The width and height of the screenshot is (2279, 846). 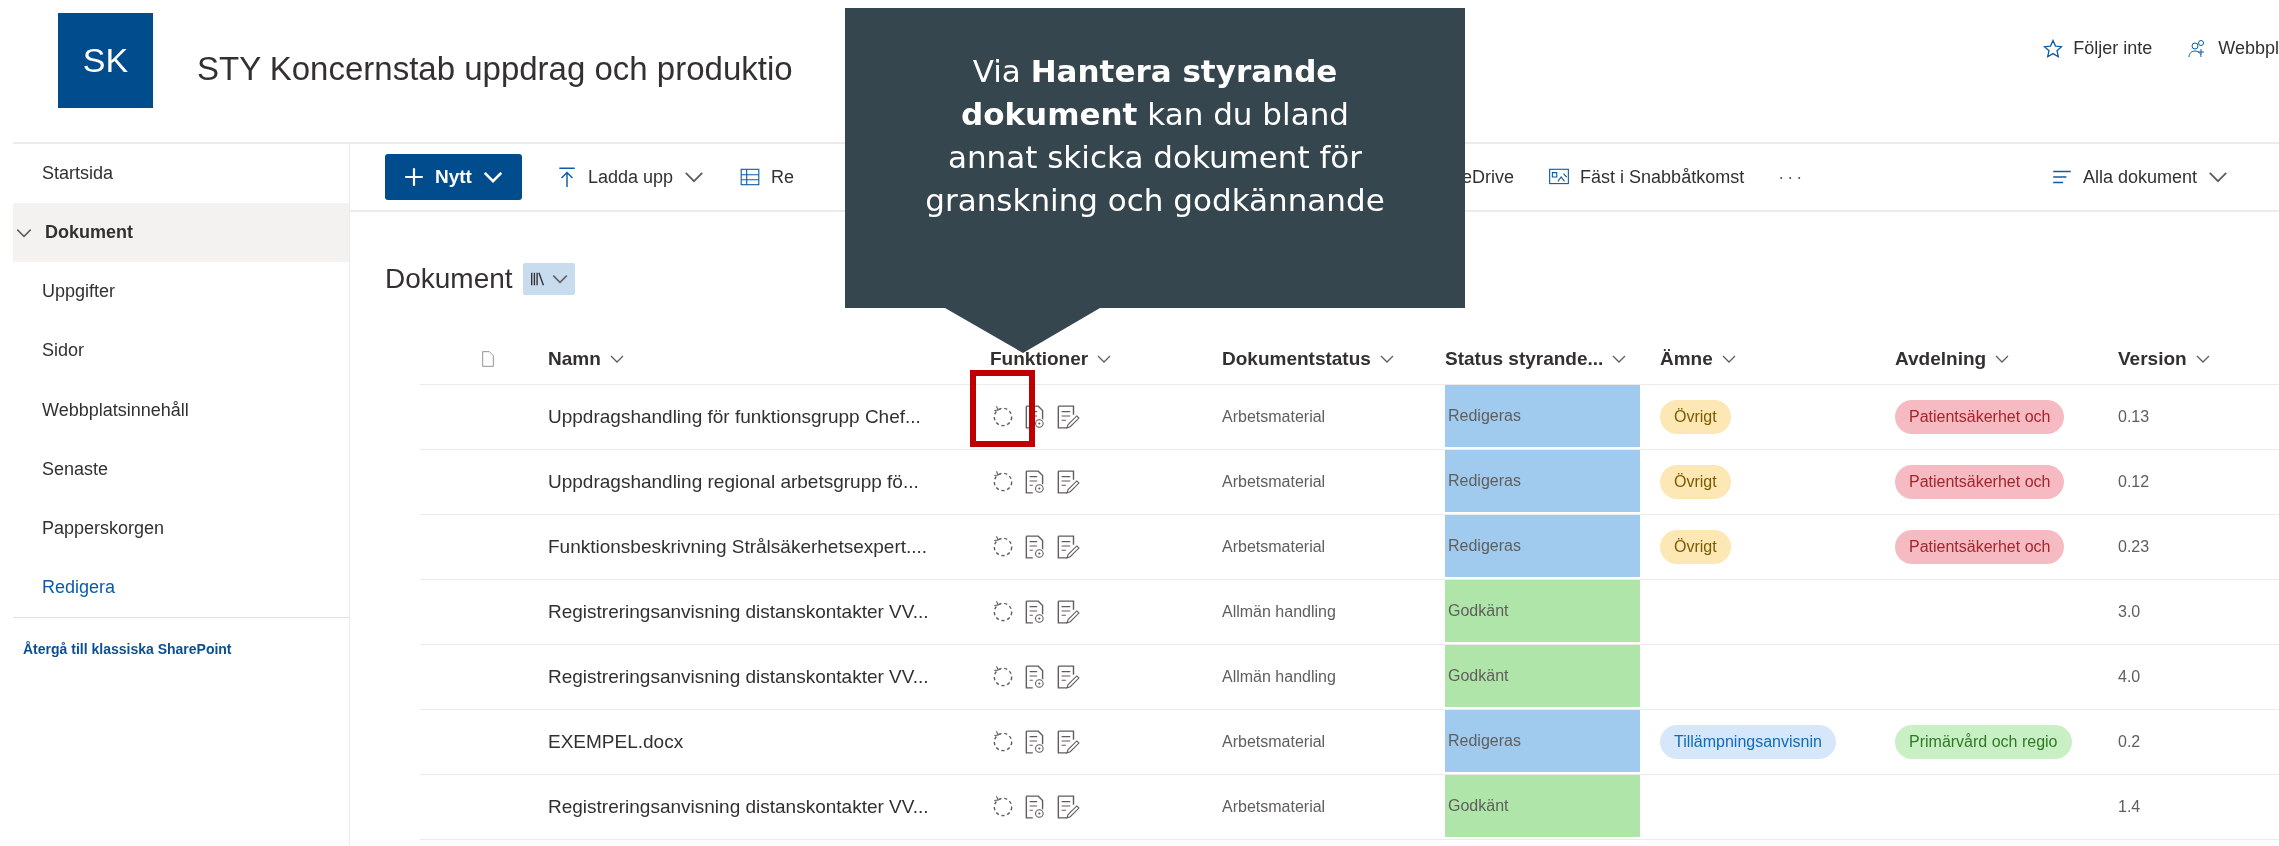 What do you see at coordinates (769, 742) in the screenshot?
I see `file-name: EXEMPEL.docx` at bounding box center [769, 742].